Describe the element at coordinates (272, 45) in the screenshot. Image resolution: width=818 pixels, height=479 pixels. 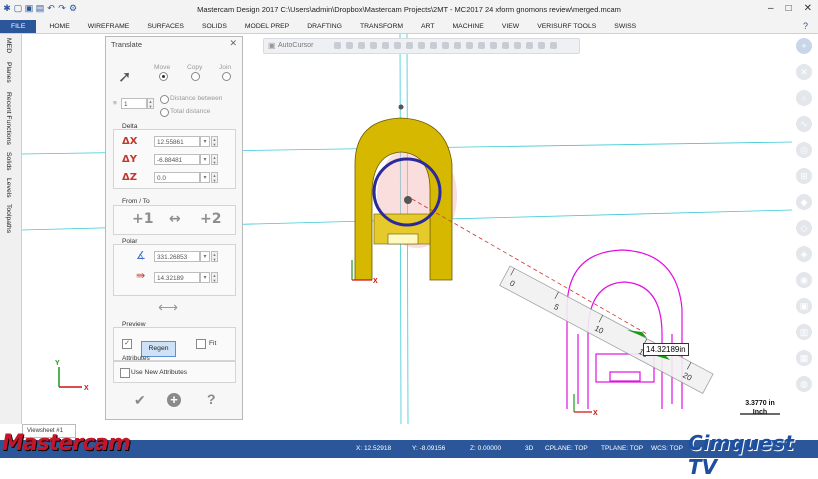
I see `lock-icon: ▣` at that location.